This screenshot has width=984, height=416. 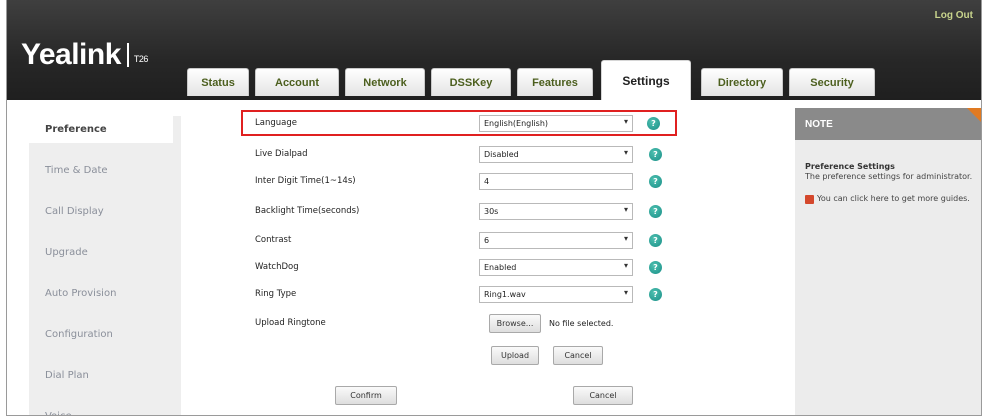 I want to click on contrast-label: Contrast, so click(x=273, y=240).